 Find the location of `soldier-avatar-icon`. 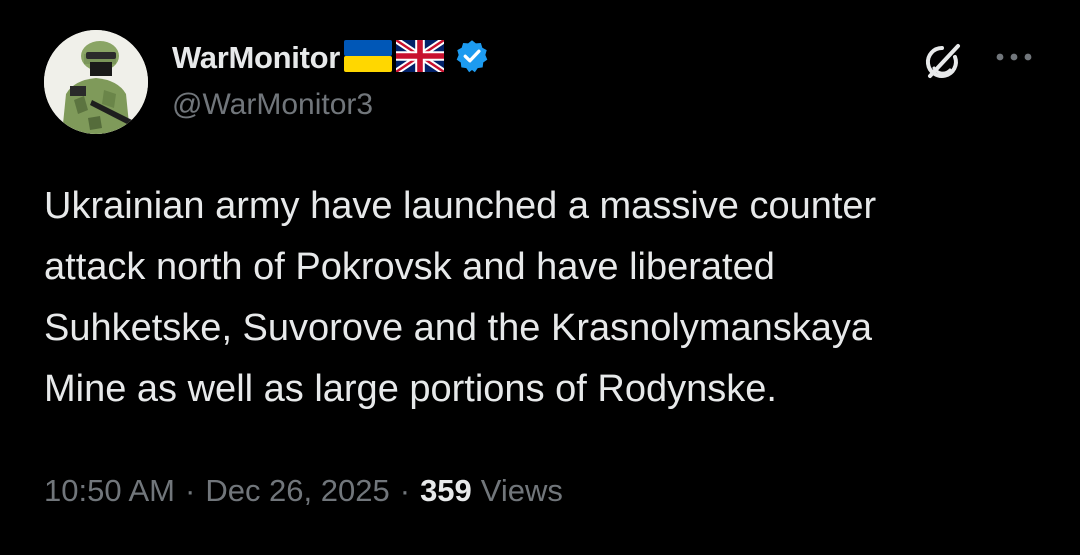

soldier-avatar-icon is located at coordinates (96, 82).